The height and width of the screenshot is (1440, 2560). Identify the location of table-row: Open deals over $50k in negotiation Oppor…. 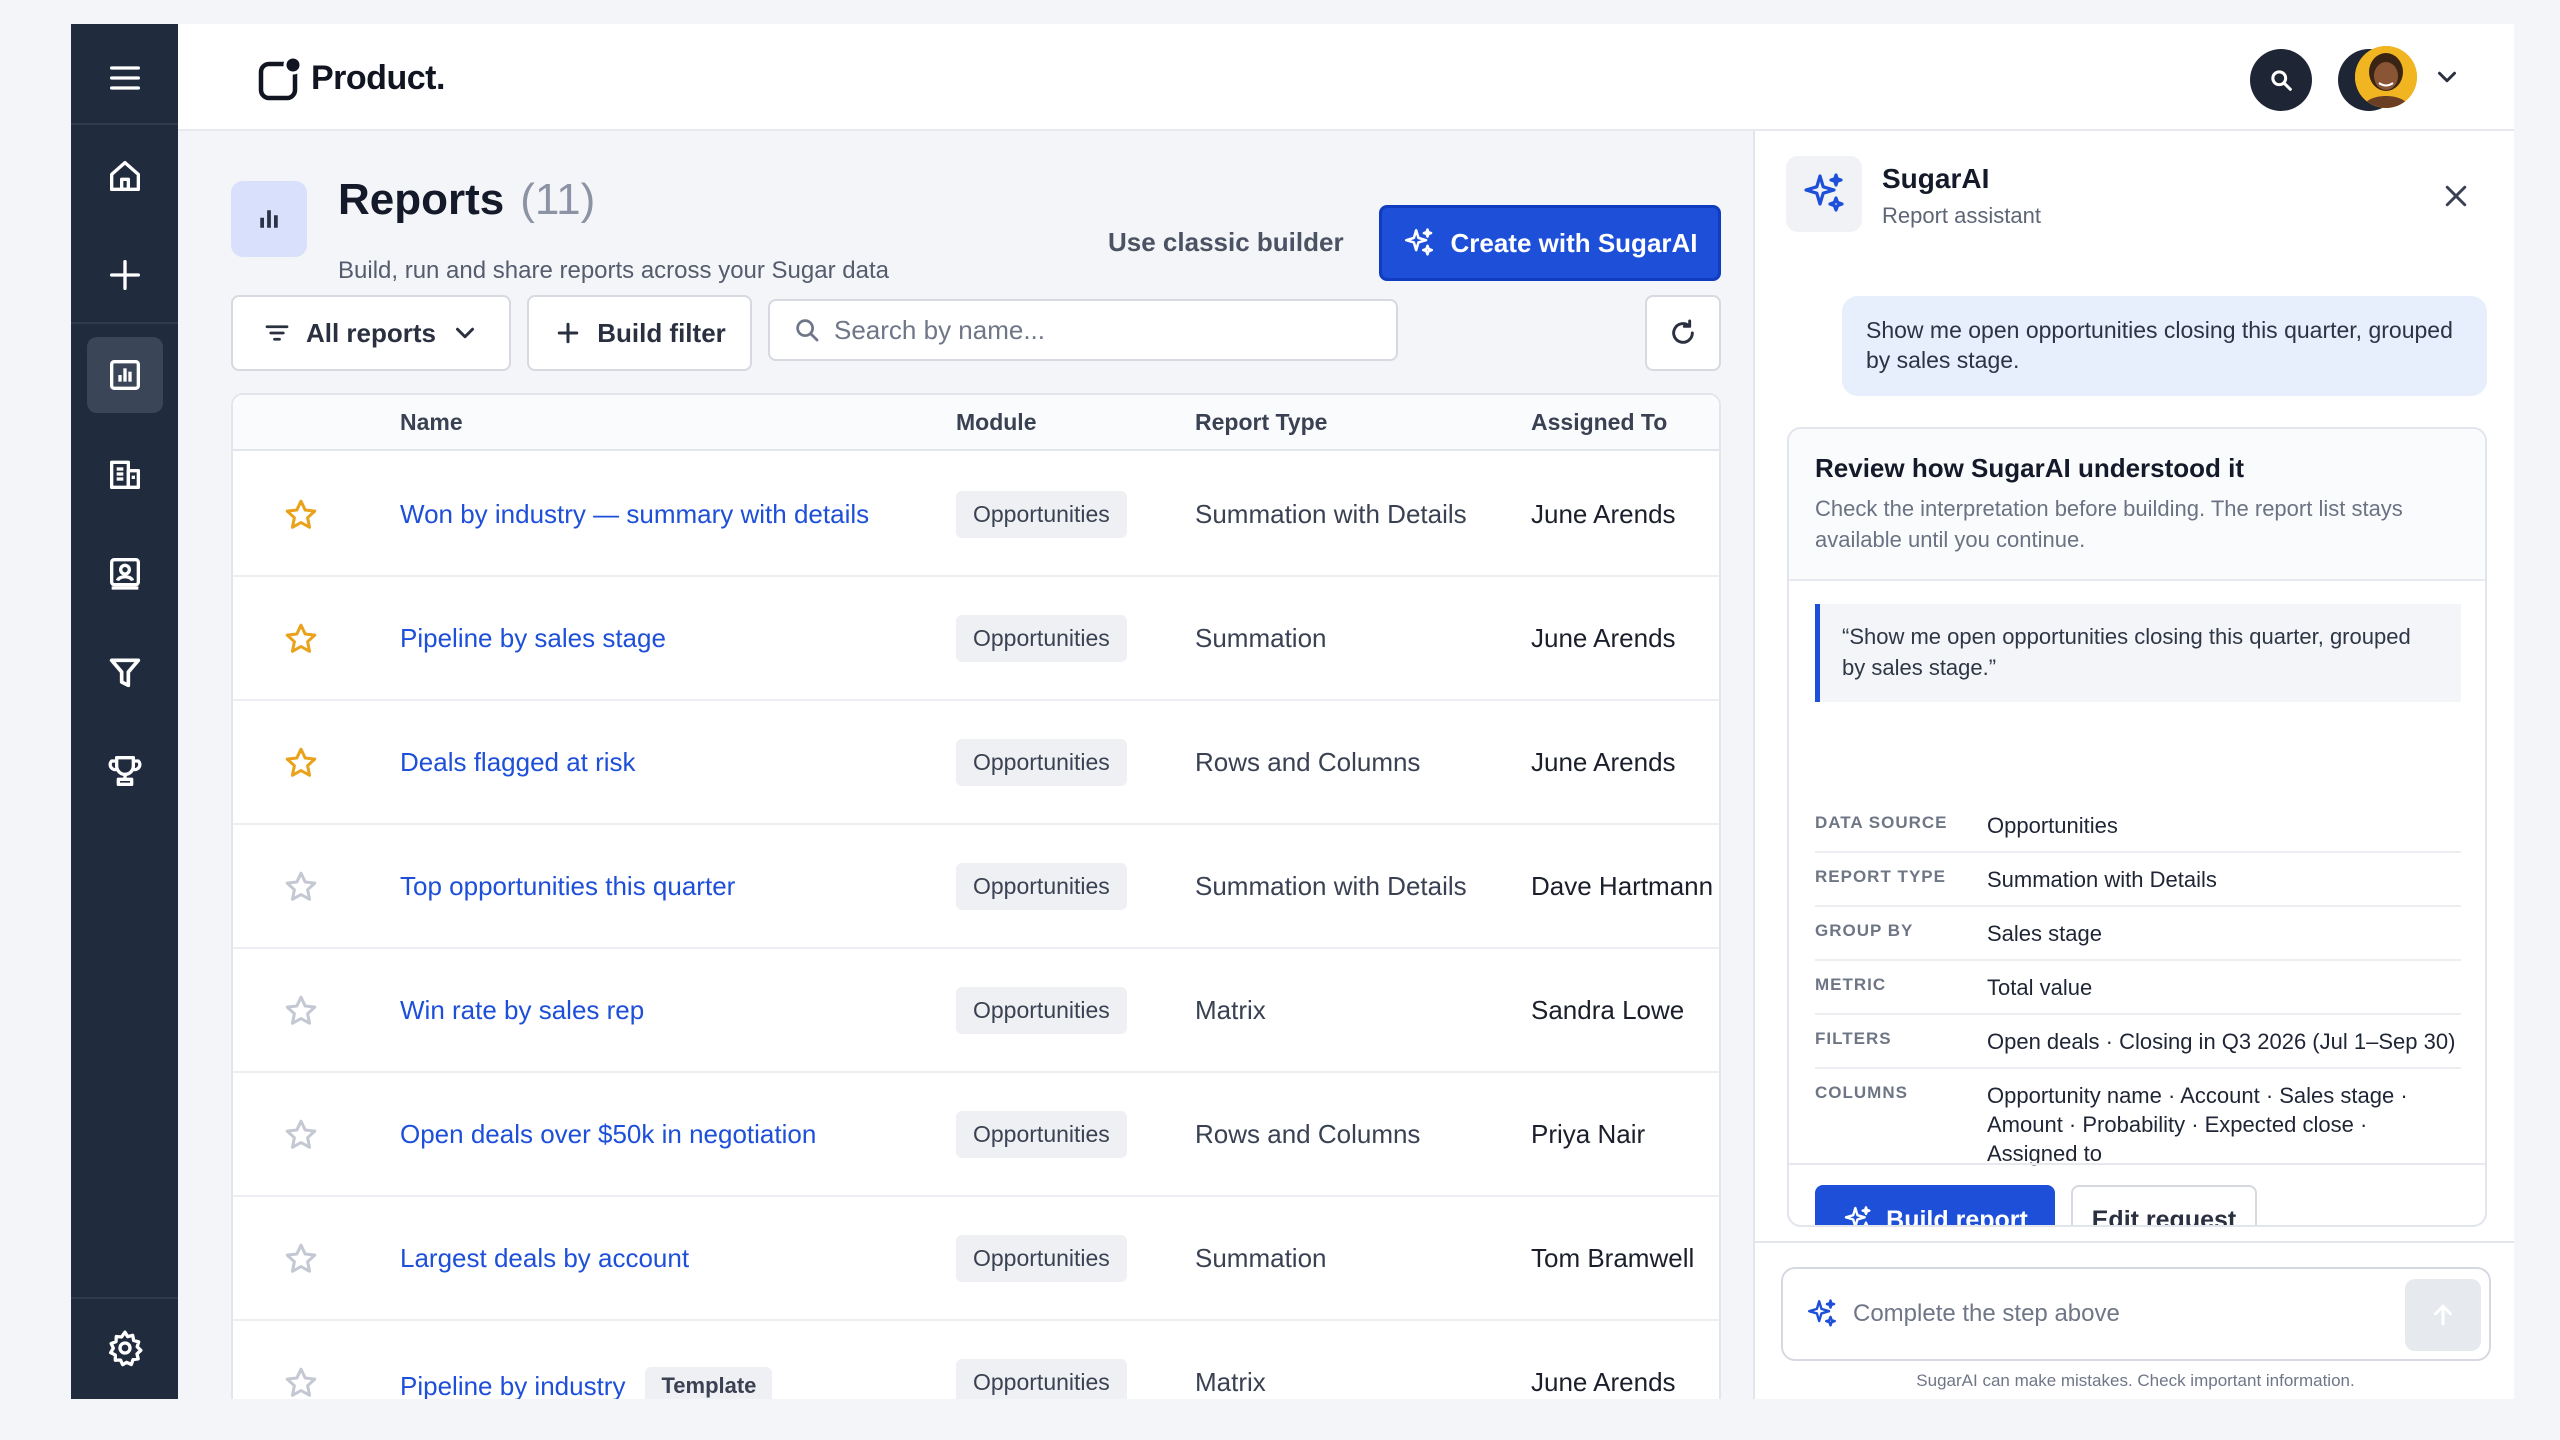
(976, 1135).